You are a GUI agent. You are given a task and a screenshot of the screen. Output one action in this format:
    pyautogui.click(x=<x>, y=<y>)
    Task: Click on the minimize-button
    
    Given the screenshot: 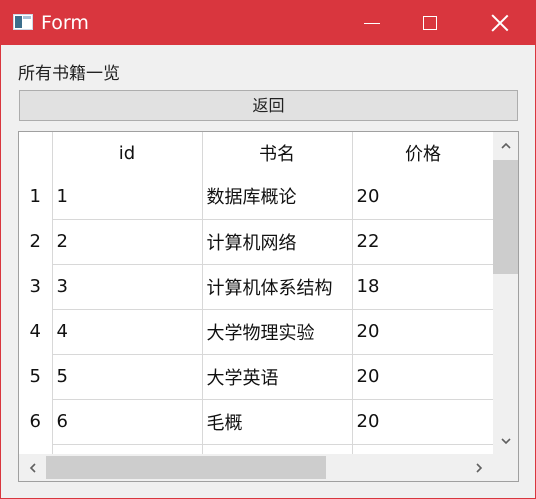 What is the action you would take?
    pyautogui.click(x=372, y=23)
    